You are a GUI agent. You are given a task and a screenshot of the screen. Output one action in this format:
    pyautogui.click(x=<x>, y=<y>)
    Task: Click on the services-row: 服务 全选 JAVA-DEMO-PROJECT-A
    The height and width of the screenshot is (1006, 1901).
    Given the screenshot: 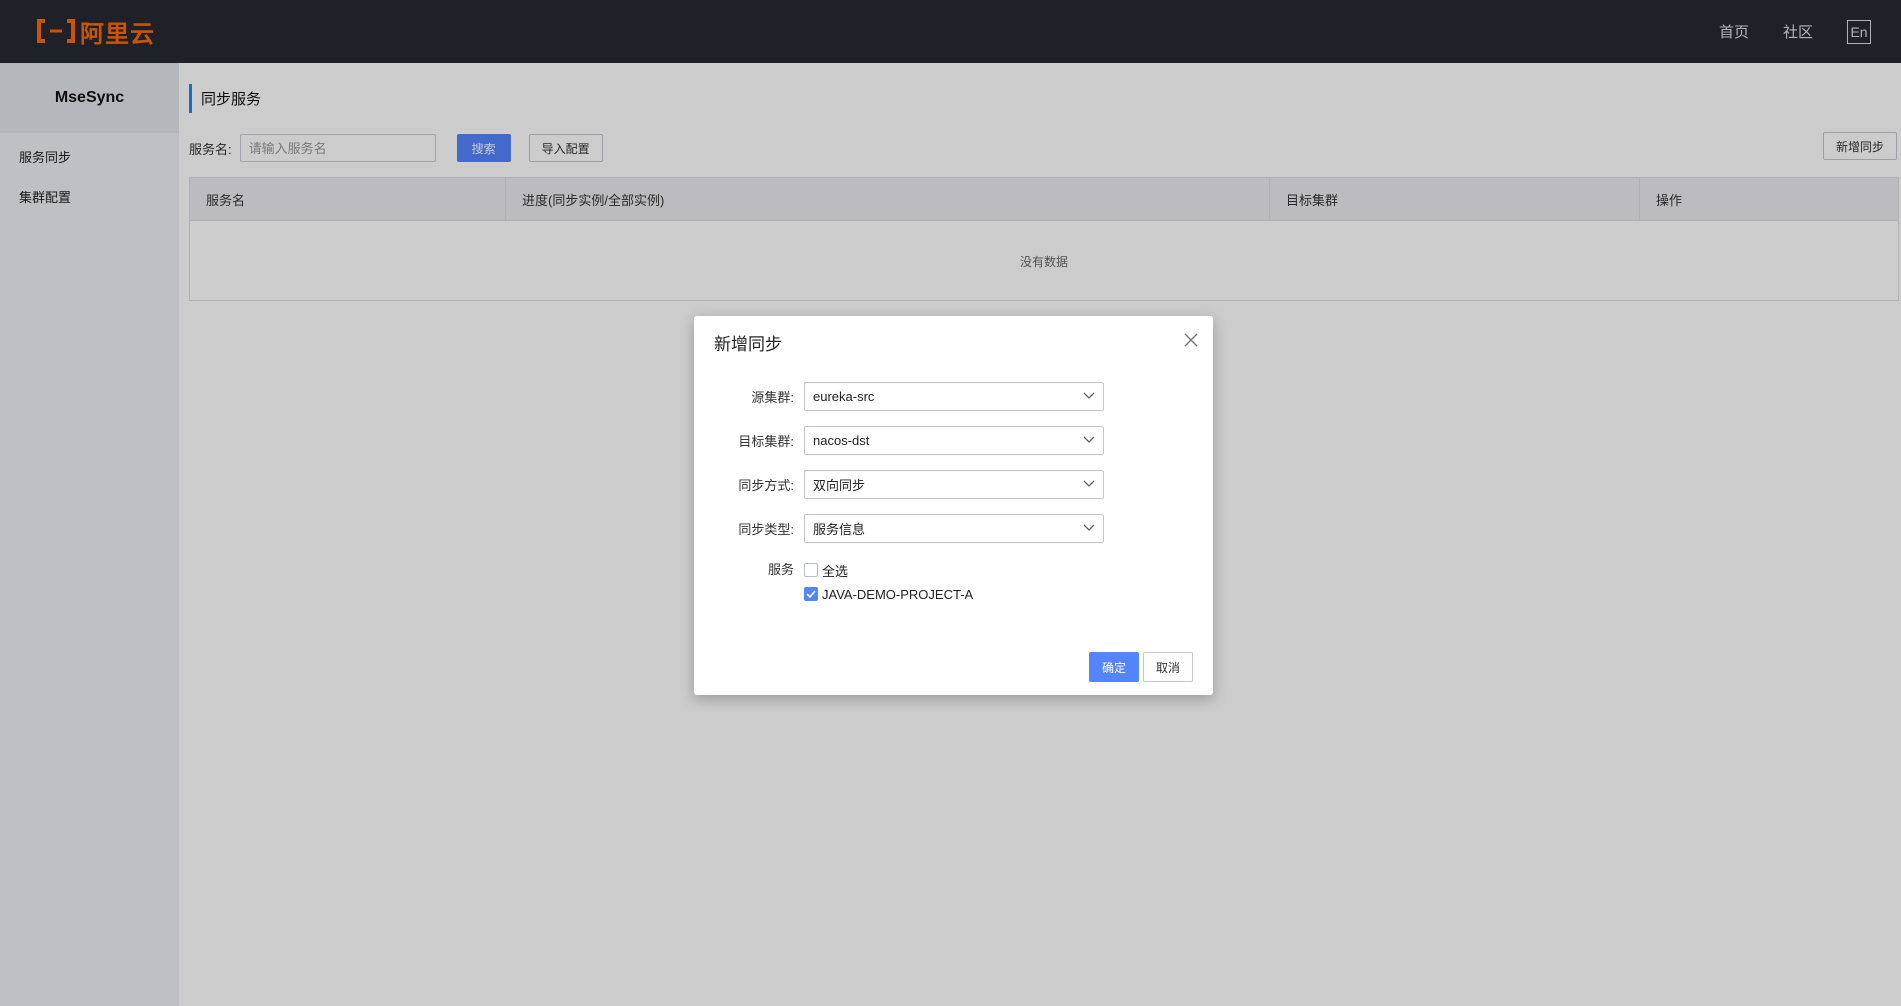 What is the action you would take?
    pyautogui.click(x=953, y=586)
    